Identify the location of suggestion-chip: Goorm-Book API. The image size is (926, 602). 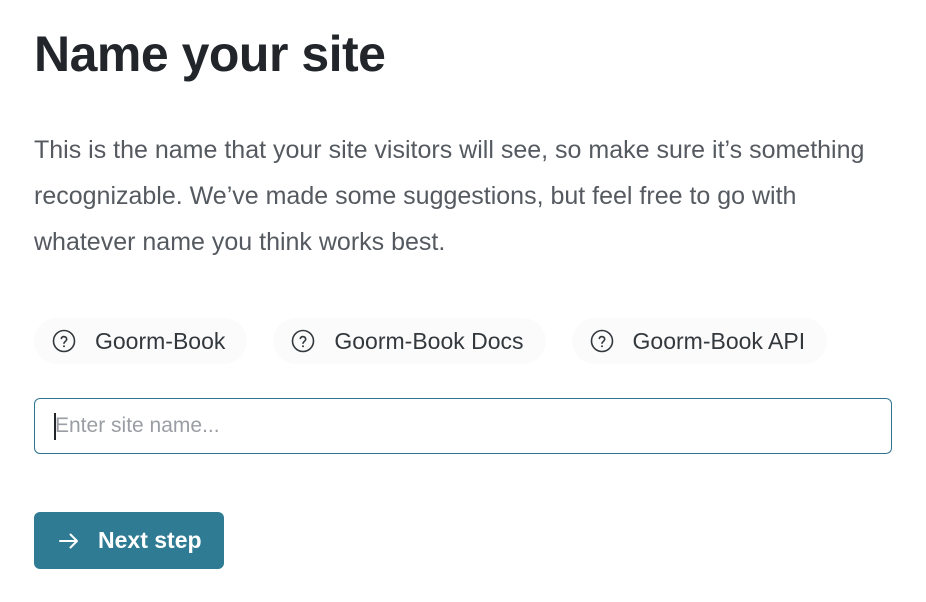
(699, 341).